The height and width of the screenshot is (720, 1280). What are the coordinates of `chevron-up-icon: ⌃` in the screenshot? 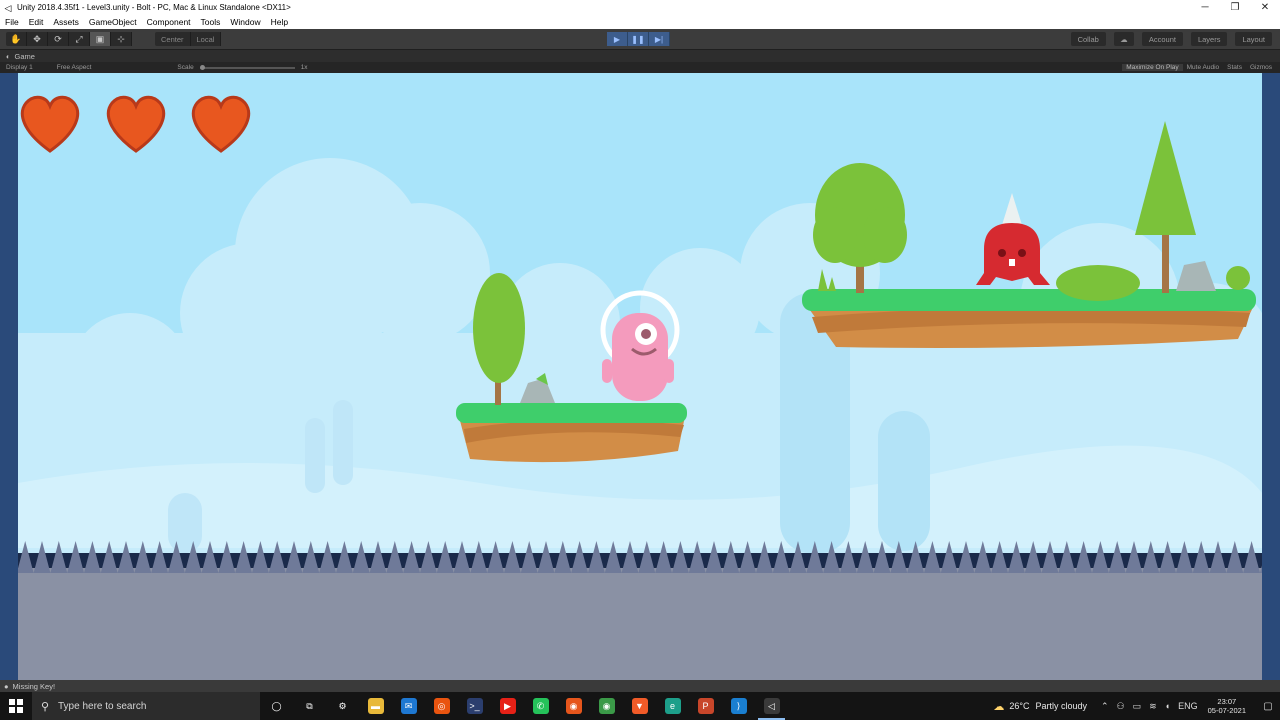 It's located at (1105, 706).